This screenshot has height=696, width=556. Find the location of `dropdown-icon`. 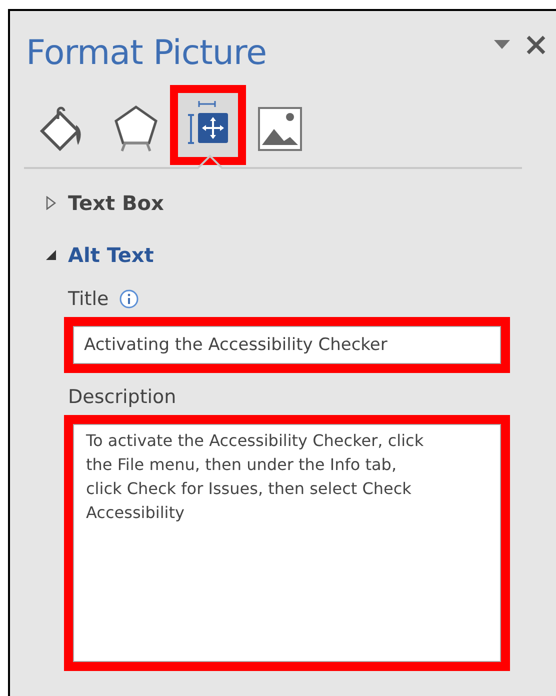

dropdown-icon is located at coordinates (502, 45).